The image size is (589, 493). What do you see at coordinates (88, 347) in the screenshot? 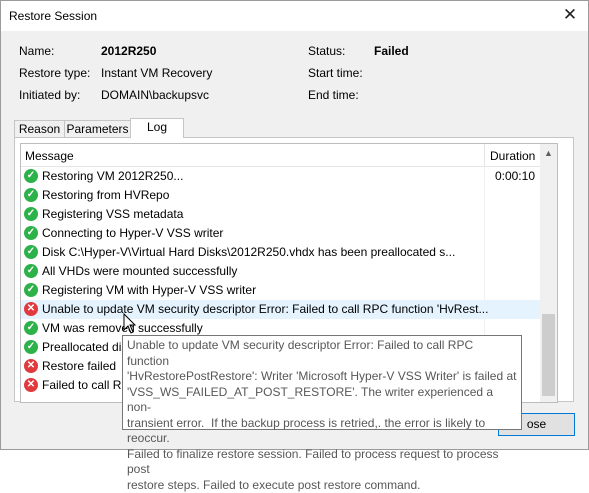
I see `log-message: Preallocated disk` at bounding box center [88, 347].